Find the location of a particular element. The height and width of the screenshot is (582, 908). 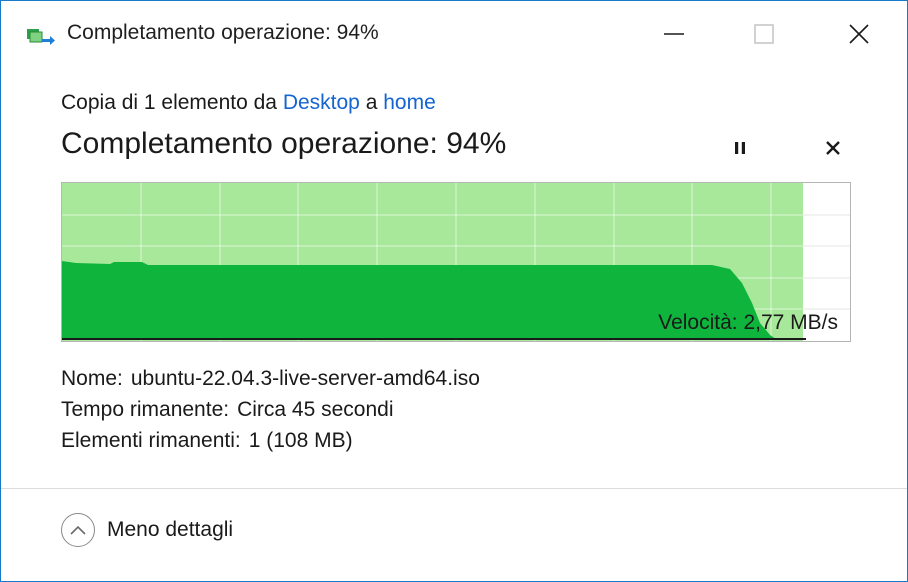

close-window-button is located at coordinates (859, 34).